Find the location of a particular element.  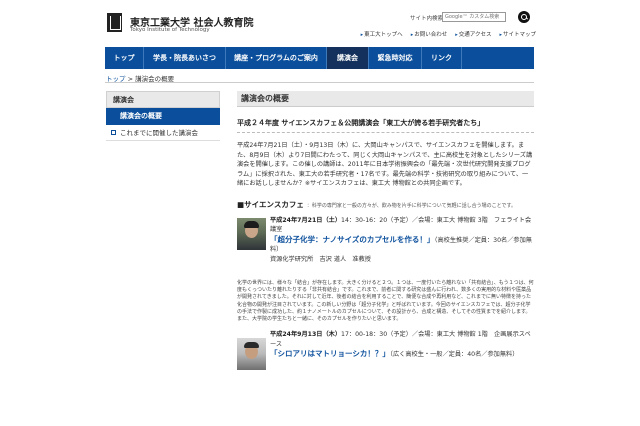

global-nav: トップ 学長・院長あいさつ 講座・プログラムのご案内 講演会 緊急時対応 リンク is located at coordinates (319, 58).